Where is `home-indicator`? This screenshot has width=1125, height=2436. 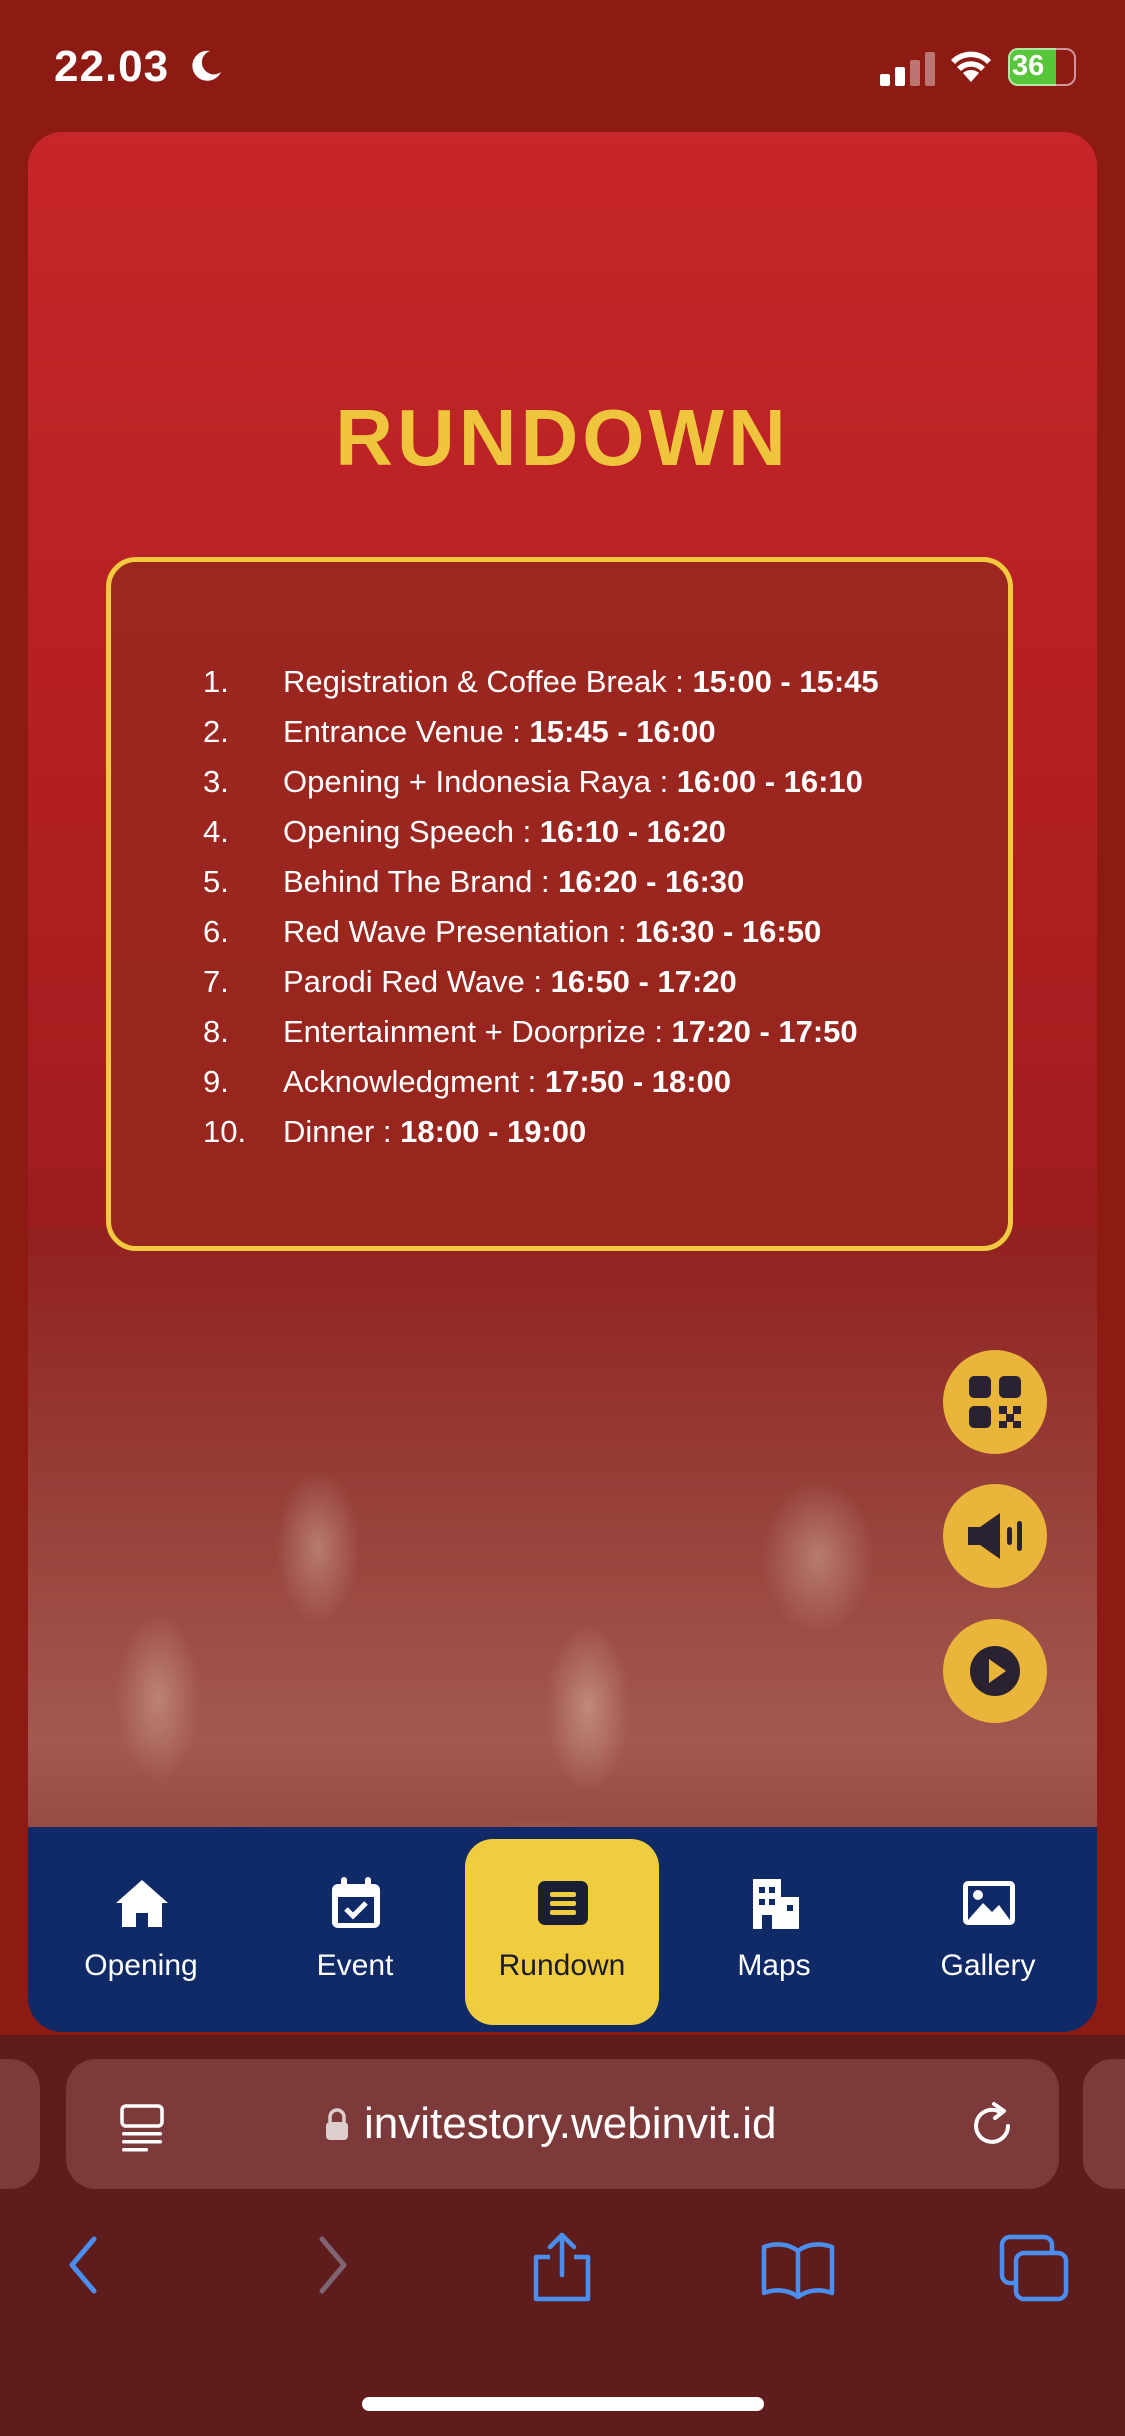 home-indicator is located at coordinates (563, 2404).